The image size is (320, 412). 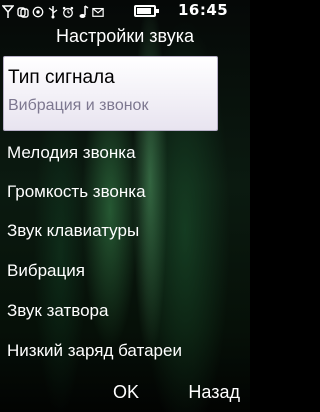 What do you see at coordinates (125, 36) in the screenshot?
I see `page-title: Настройки звука` at bounding box center [125, 36].